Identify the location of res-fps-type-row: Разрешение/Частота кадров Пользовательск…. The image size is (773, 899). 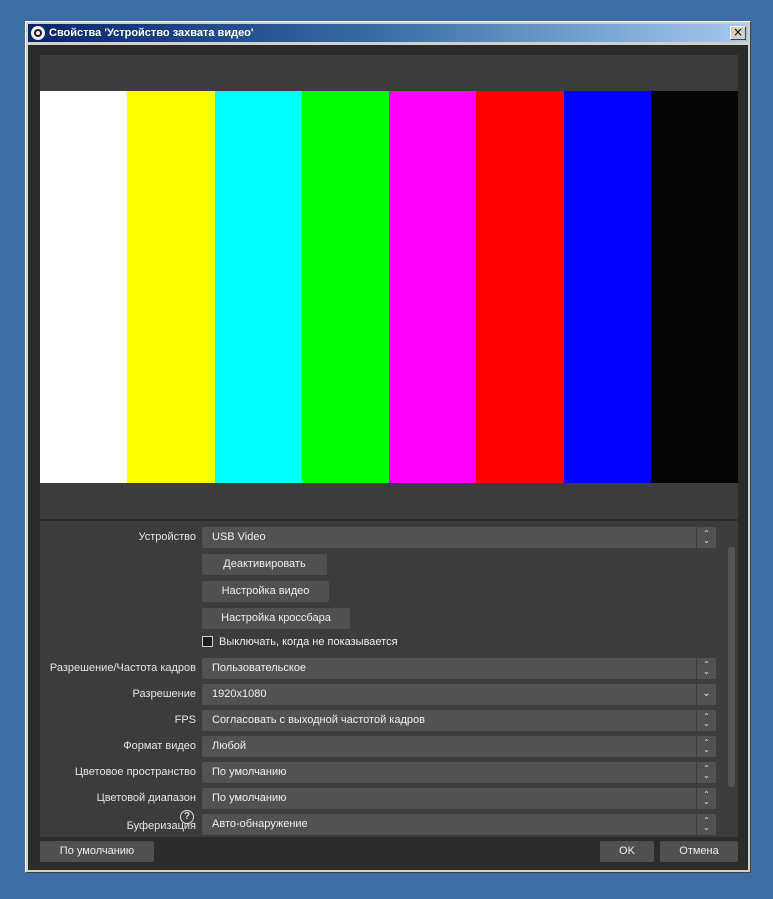
(389, 669).